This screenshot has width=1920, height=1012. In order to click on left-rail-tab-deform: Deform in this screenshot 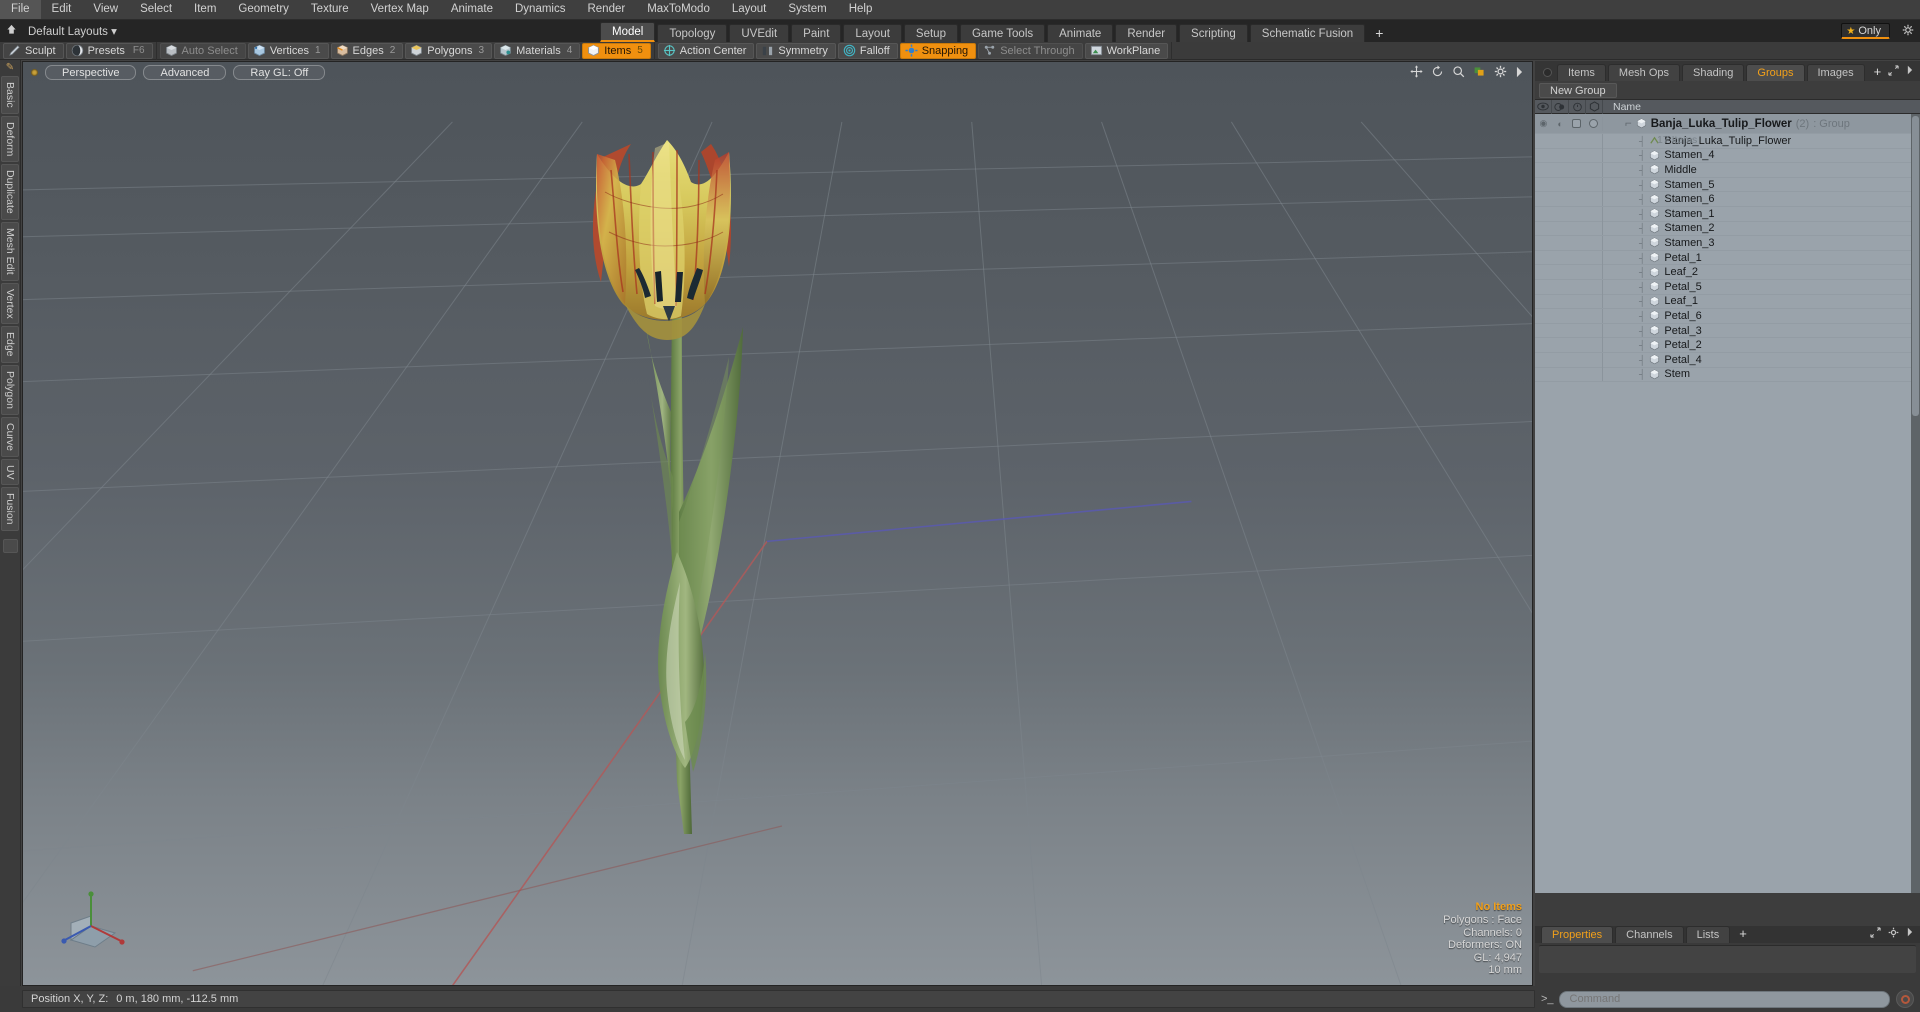, I will do `click(10, 139)`.